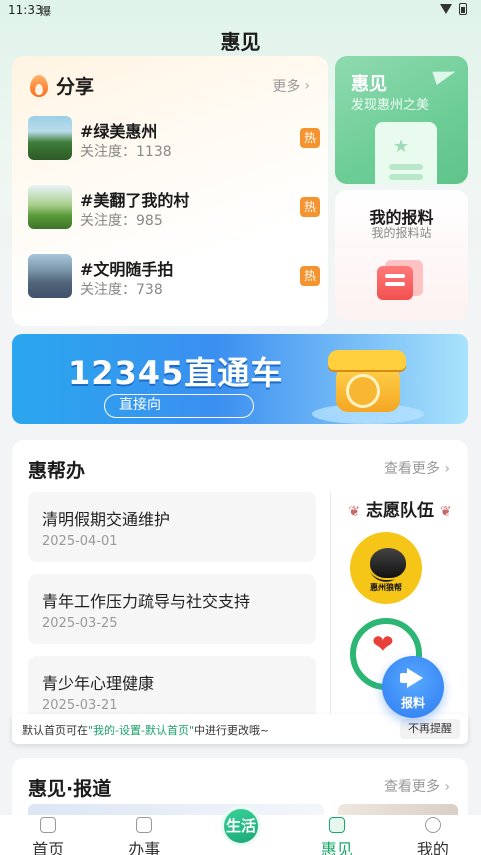 The image size is (481, 855). What do you see at coordinates (75, 87) in the screenshot?
I see `share-title: 分享` at bounding box center [75, 87].